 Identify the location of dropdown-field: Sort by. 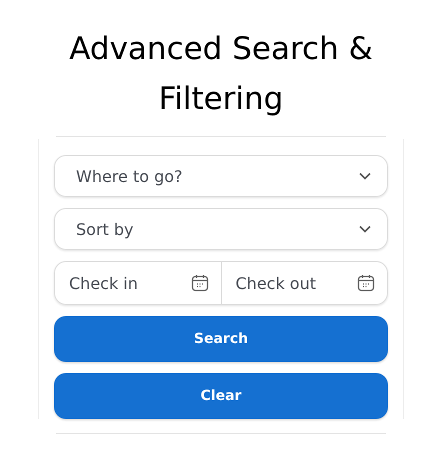
(221, 229).